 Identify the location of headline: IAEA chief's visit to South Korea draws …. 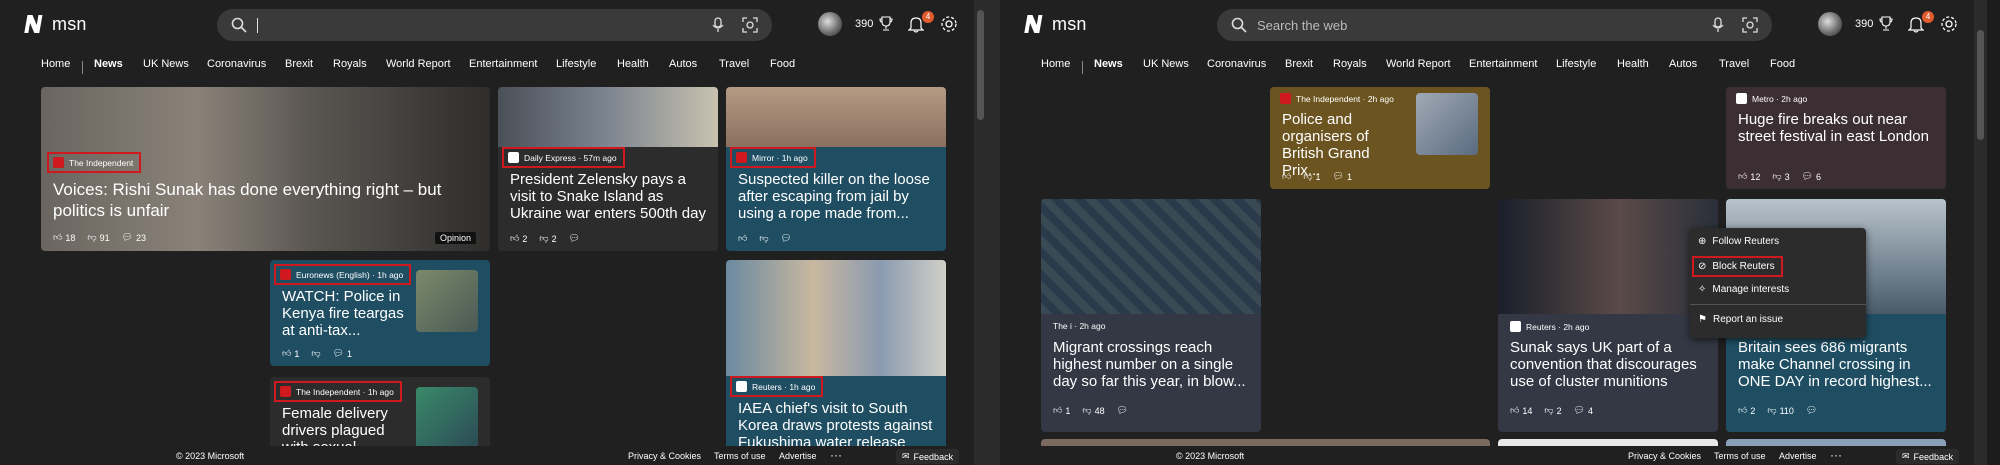
(840, 423).